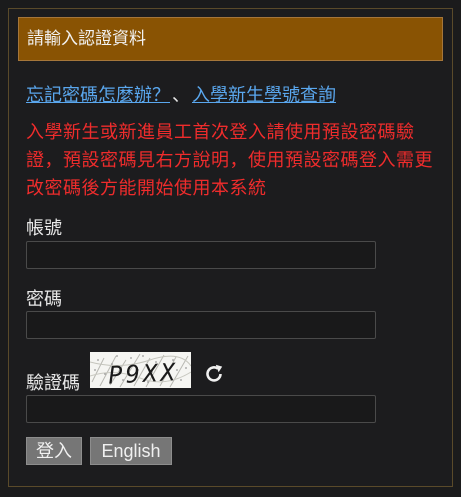 Image resolution: width=461 pixels, height=497 pixels. I want to click on captcha-image: P9XX, so click(140, 370).